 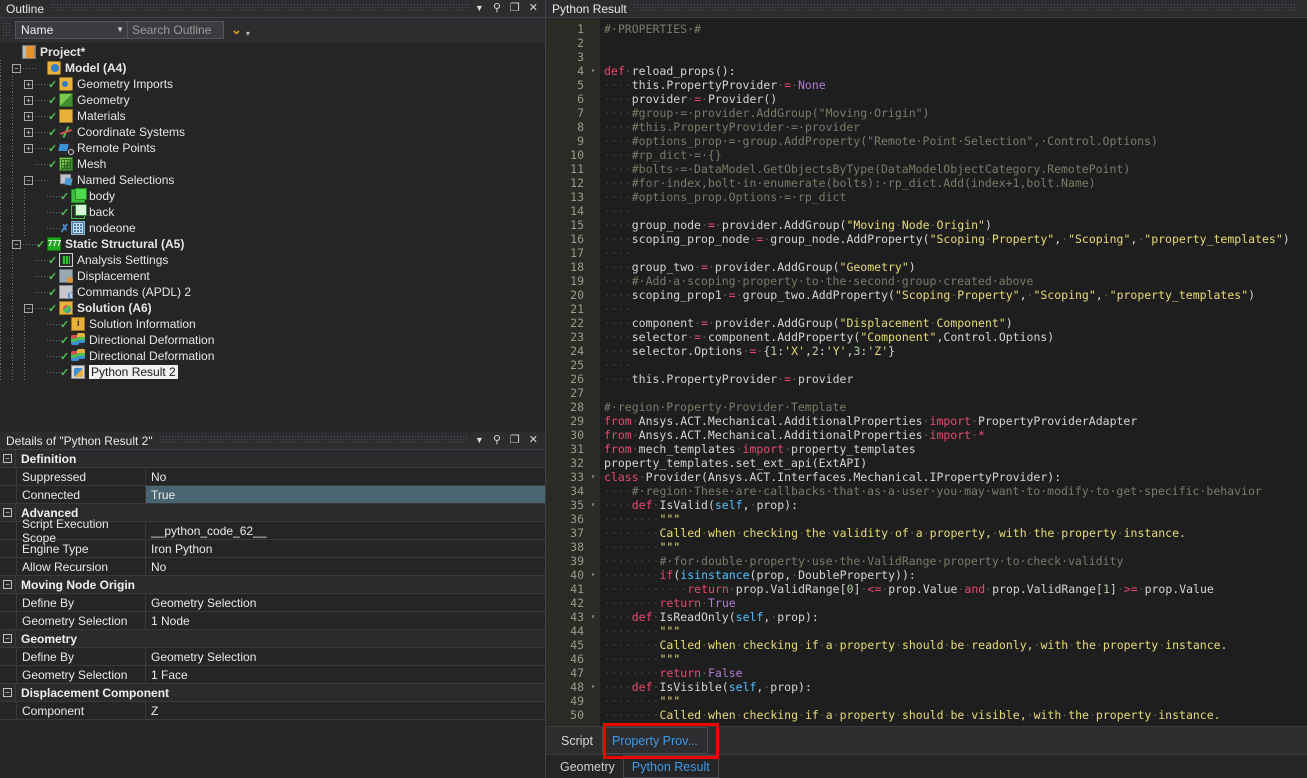 I want to click on code-line: 6 ····provider·=·Provider(), so click(x=926, y=99).